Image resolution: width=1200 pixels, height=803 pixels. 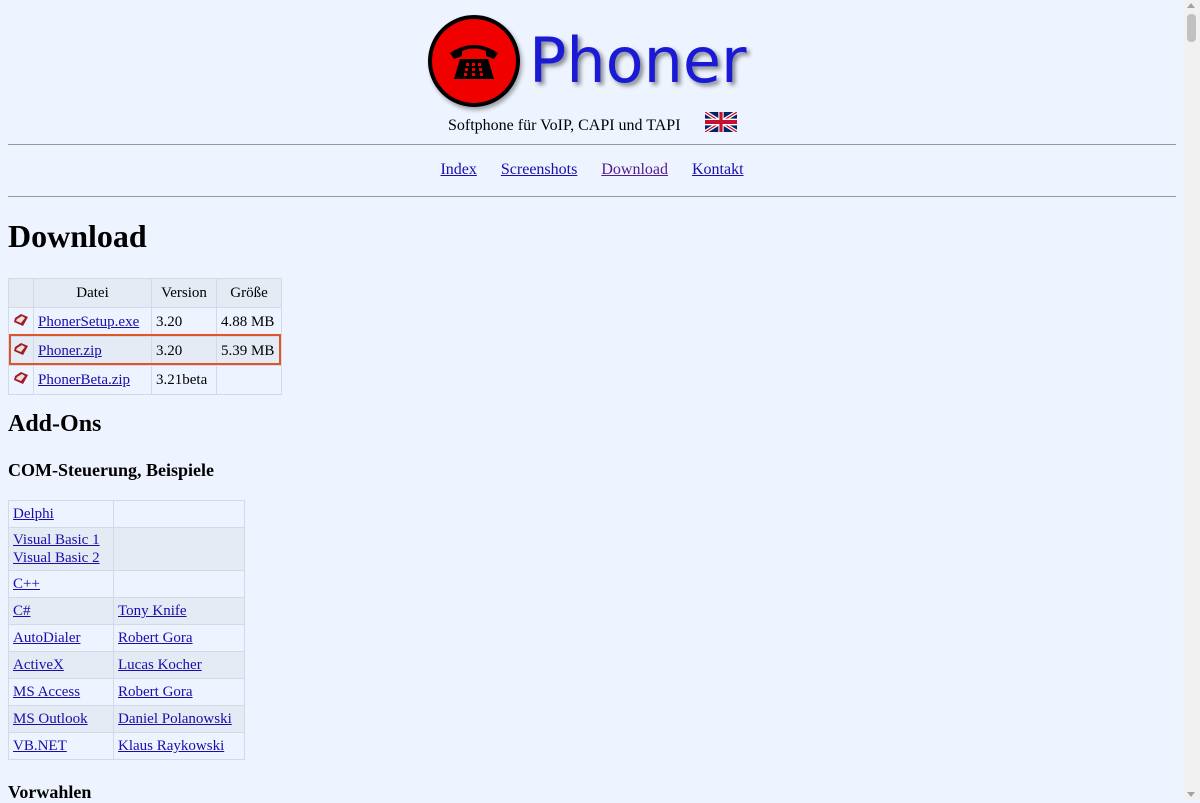 I want to click on file-link-phonersetup: PhonerSetup.exe, so click(x=88, y=322).